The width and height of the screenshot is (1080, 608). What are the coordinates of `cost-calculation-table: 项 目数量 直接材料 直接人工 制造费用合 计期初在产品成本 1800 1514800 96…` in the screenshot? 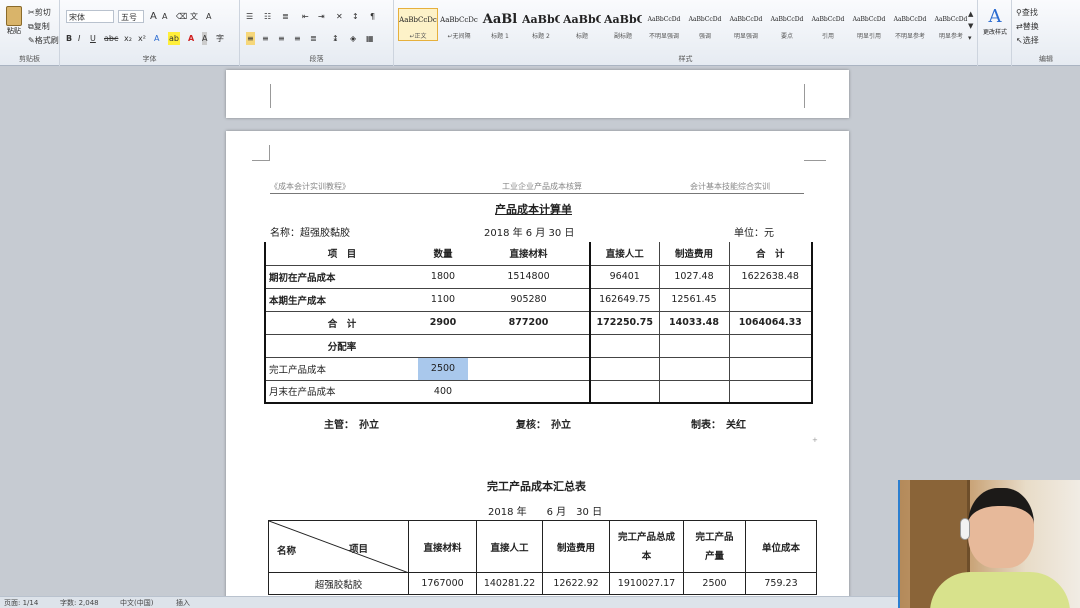 It's located at (538, 323).